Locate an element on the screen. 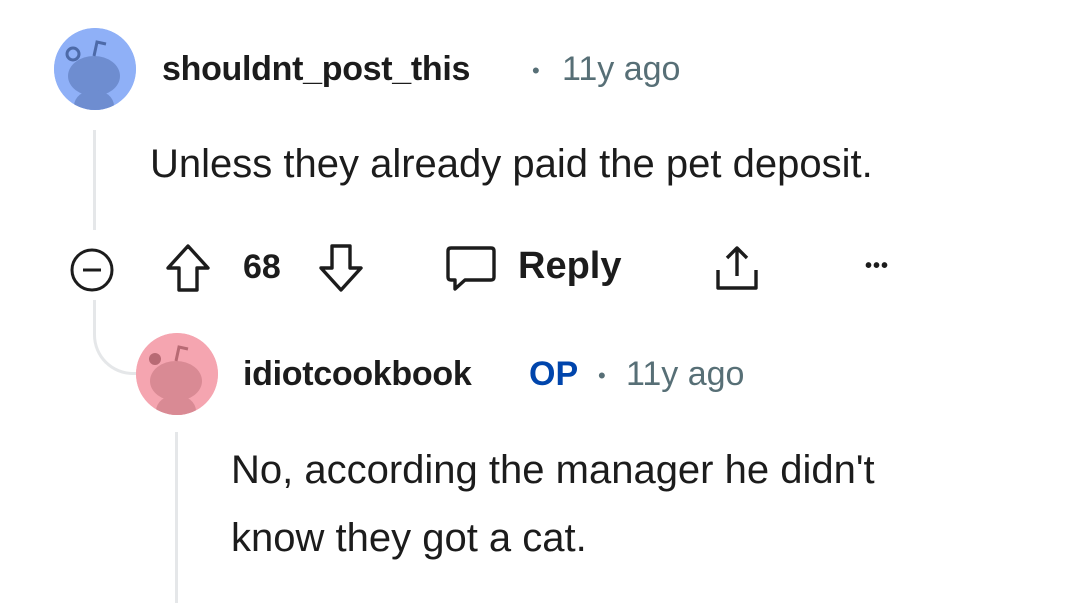 This screenshot has height=603, width=1079. downvote-button is located at coordinates (341, 268).